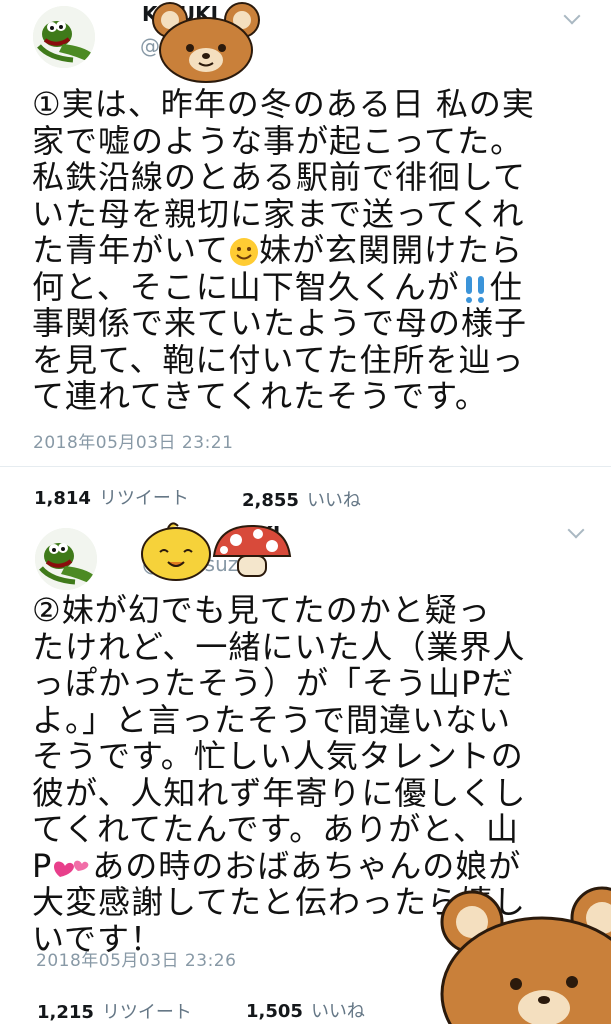 This screenshot has height=1024, width=611. What do you see at coordinates (42, 865) in the screenshot?
I see `text-segment: P` at bounding box center [42, 865].